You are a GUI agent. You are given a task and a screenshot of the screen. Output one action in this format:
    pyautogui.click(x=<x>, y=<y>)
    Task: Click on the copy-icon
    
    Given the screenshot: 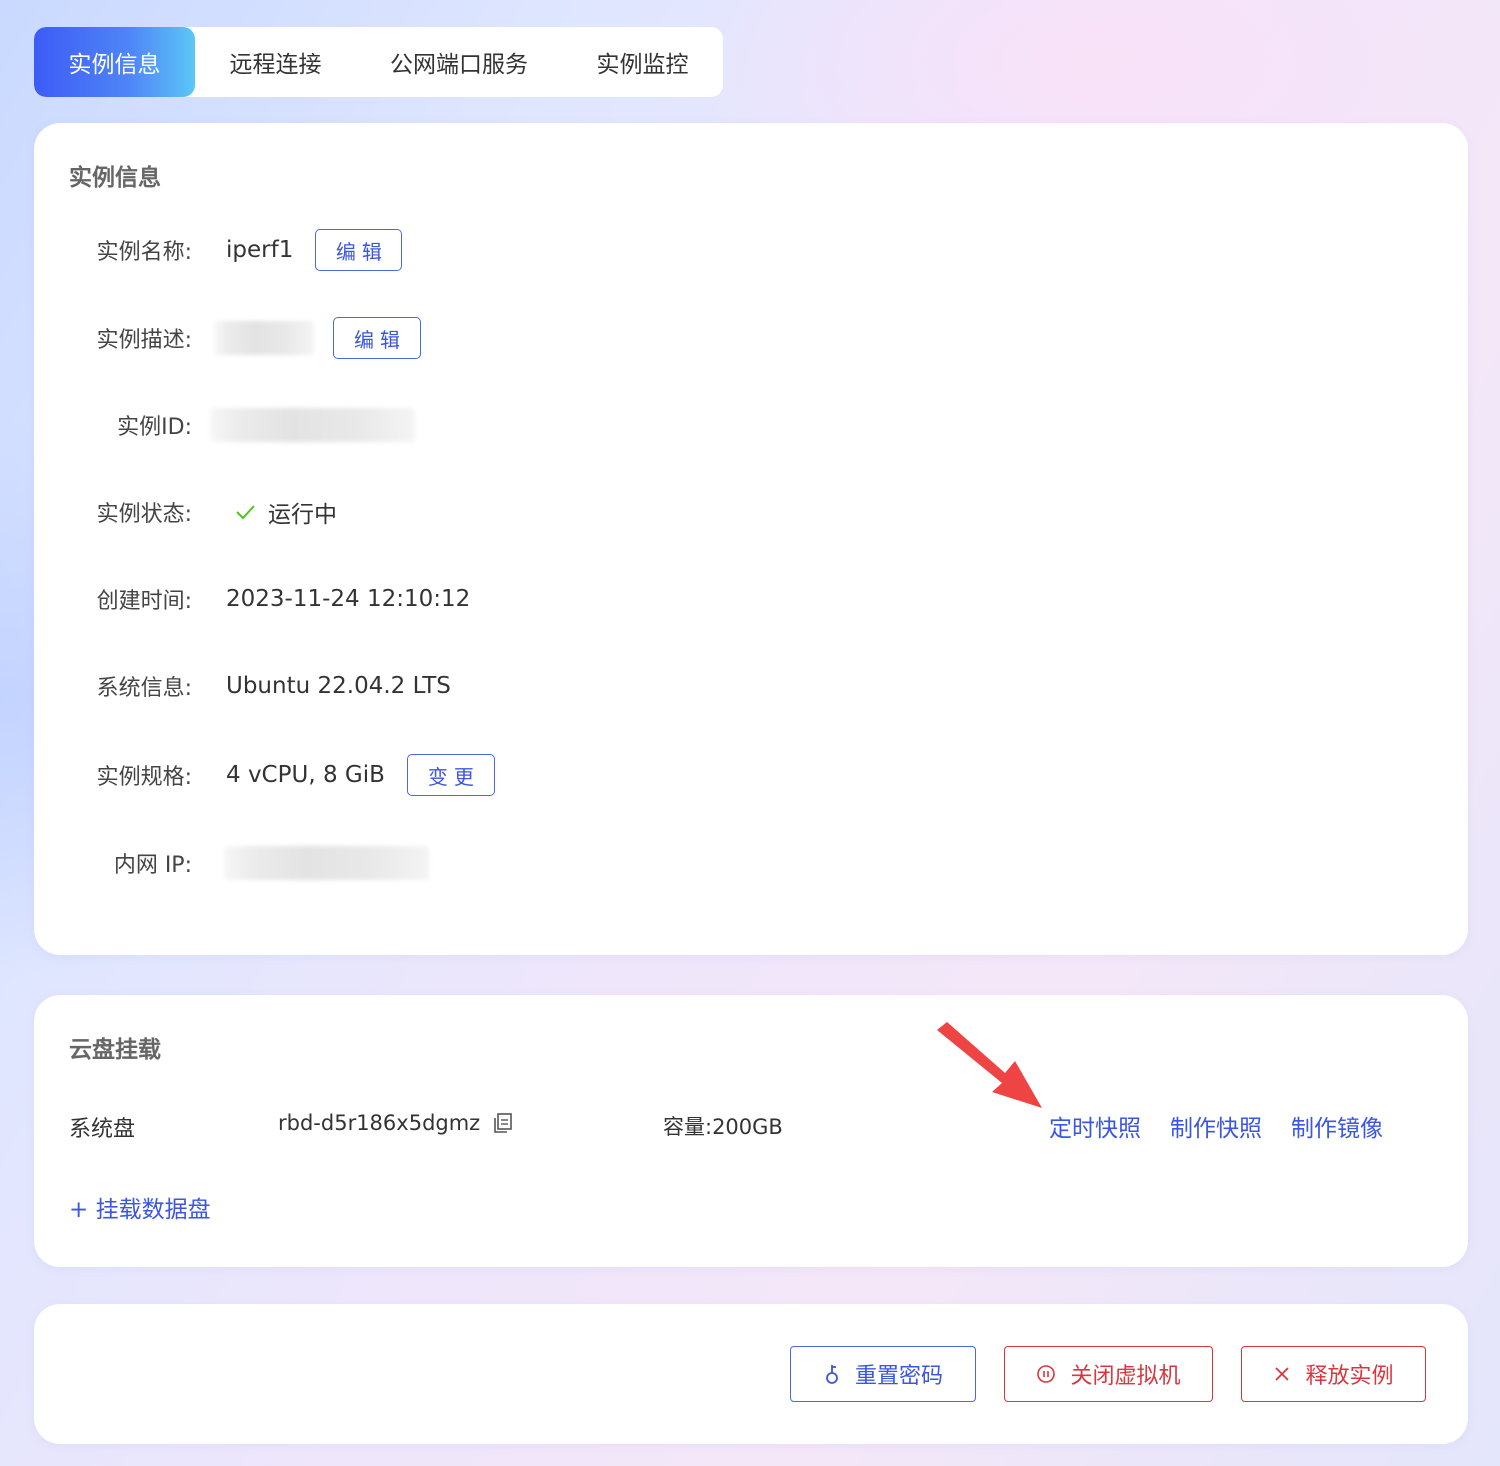 What is the action you would take?
    pyautogui.click(x=503, y=1123)
    